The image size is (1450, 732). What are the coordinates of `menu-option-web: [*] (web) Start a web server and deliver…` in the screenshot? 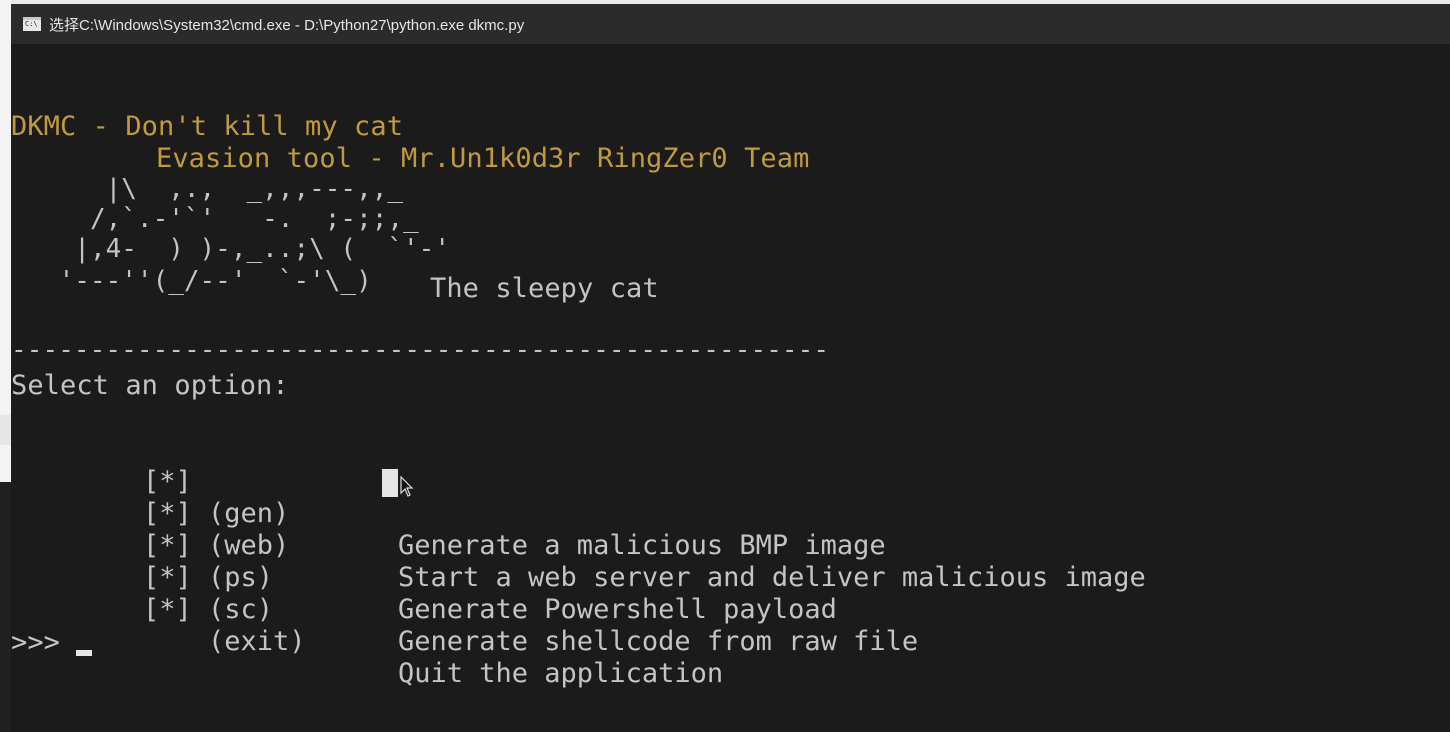 It's located at (578, 529).